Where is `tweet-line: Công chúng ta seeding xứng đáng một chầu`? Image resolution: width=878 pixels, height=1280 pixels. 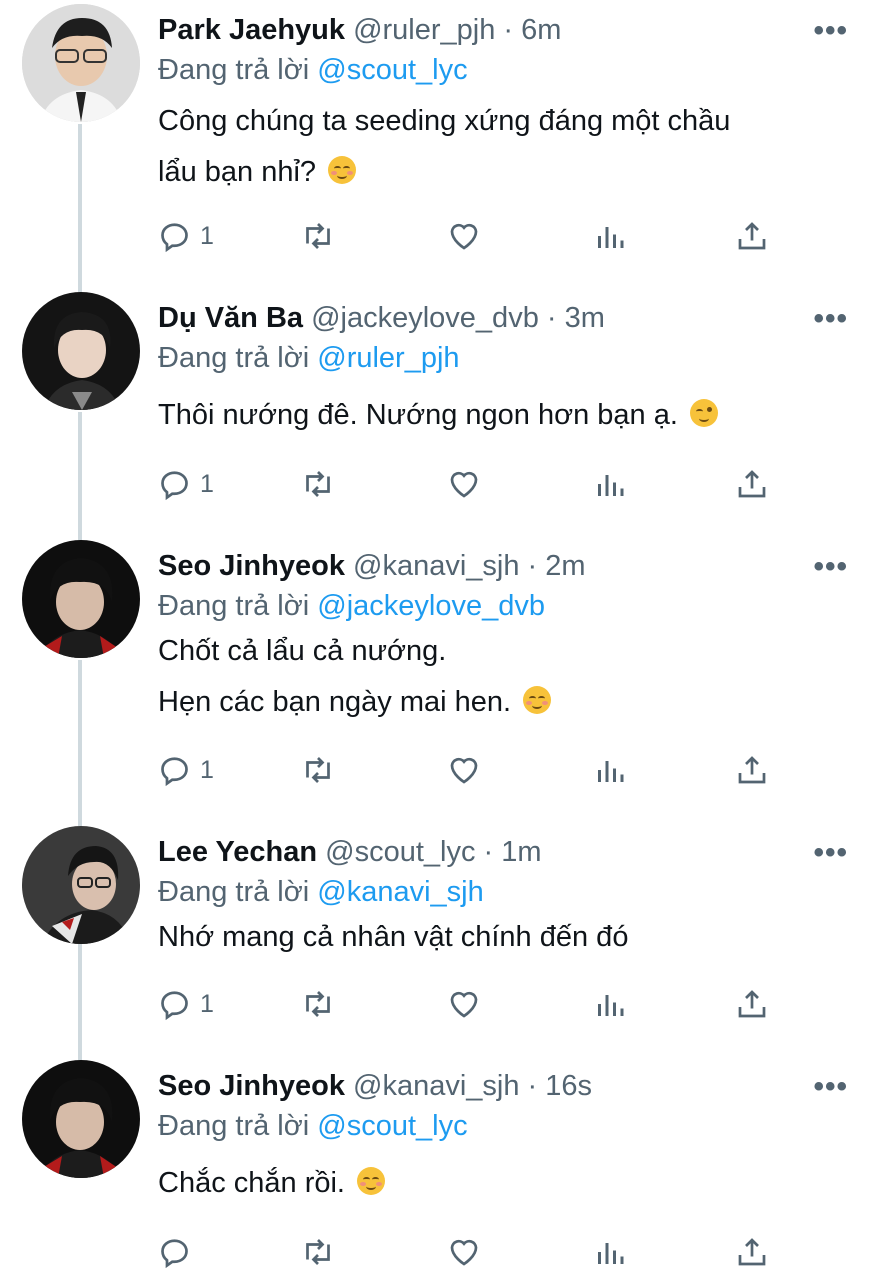
tweet-line: Công chúng ta seeding xứng đáng một chầu is located at coordinates (444, 121).